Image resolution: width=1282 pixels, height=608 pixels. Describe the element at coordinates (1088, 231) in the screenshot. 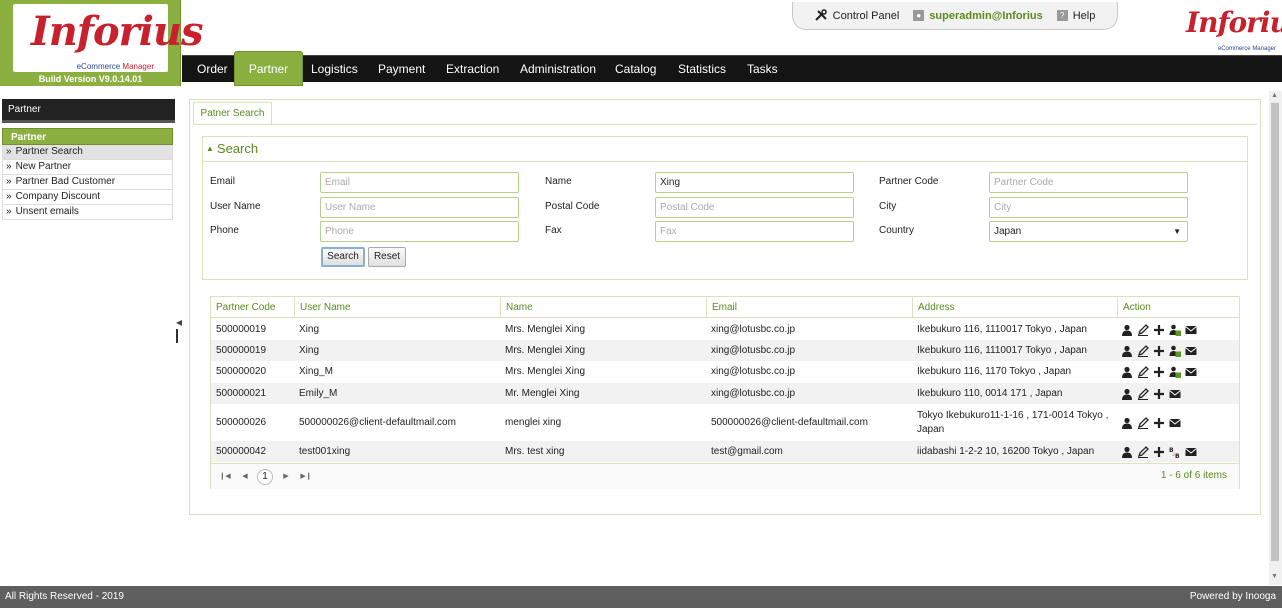

I see `country-select: Japan ▼` at that location.